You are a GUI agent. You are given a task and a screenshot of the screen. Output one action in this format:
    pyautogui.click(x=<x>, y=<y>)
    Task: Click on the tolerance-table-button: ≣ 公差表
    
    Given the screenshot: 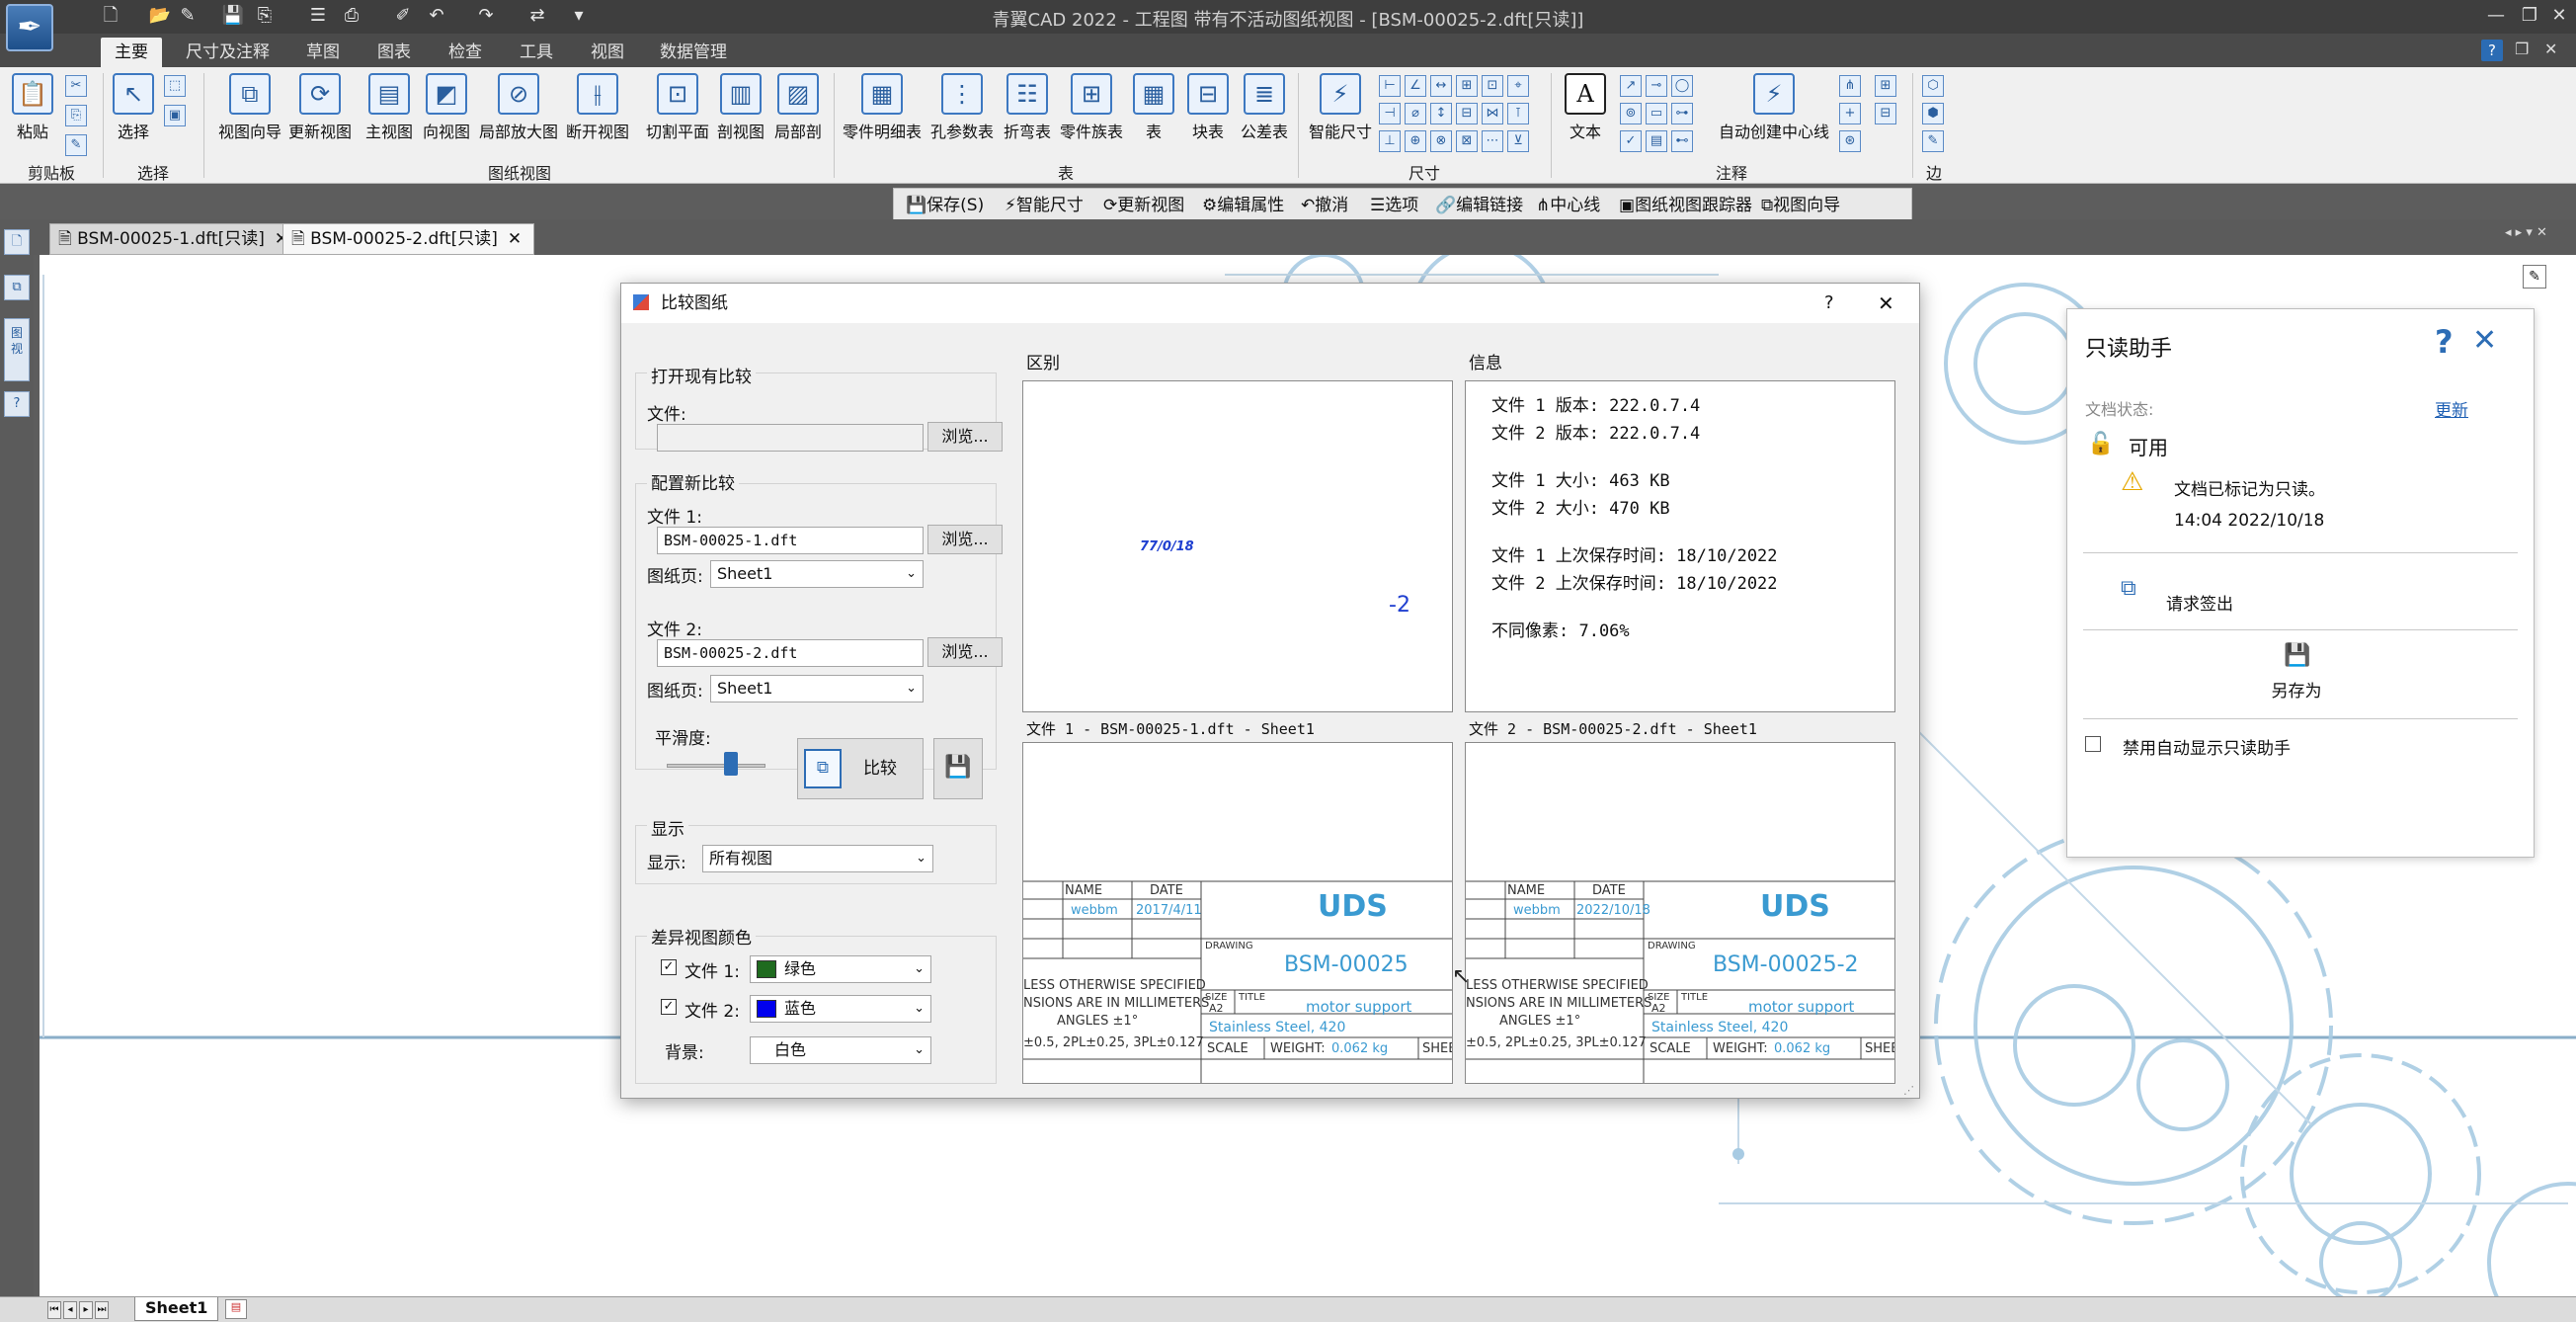 What is the action you would take?
    pyautogui.click(x=1264, y=118)
    